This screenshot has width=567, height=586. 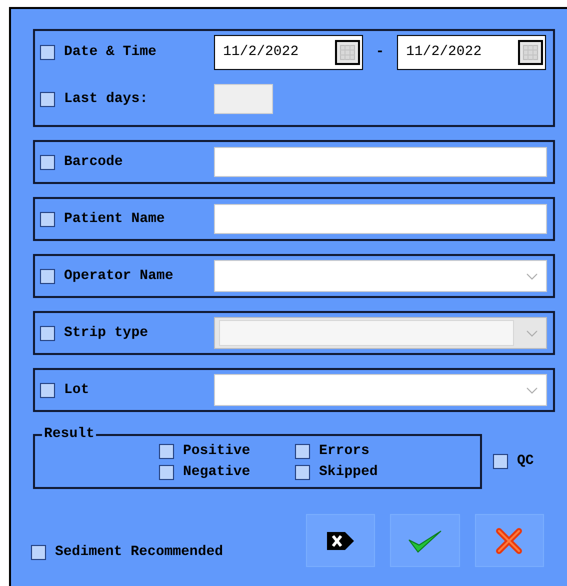 What do you see at coordinates (119, 276) in the screenshot?
I see `checkbox-label: Operator Name` at bounding box center [119, 276].